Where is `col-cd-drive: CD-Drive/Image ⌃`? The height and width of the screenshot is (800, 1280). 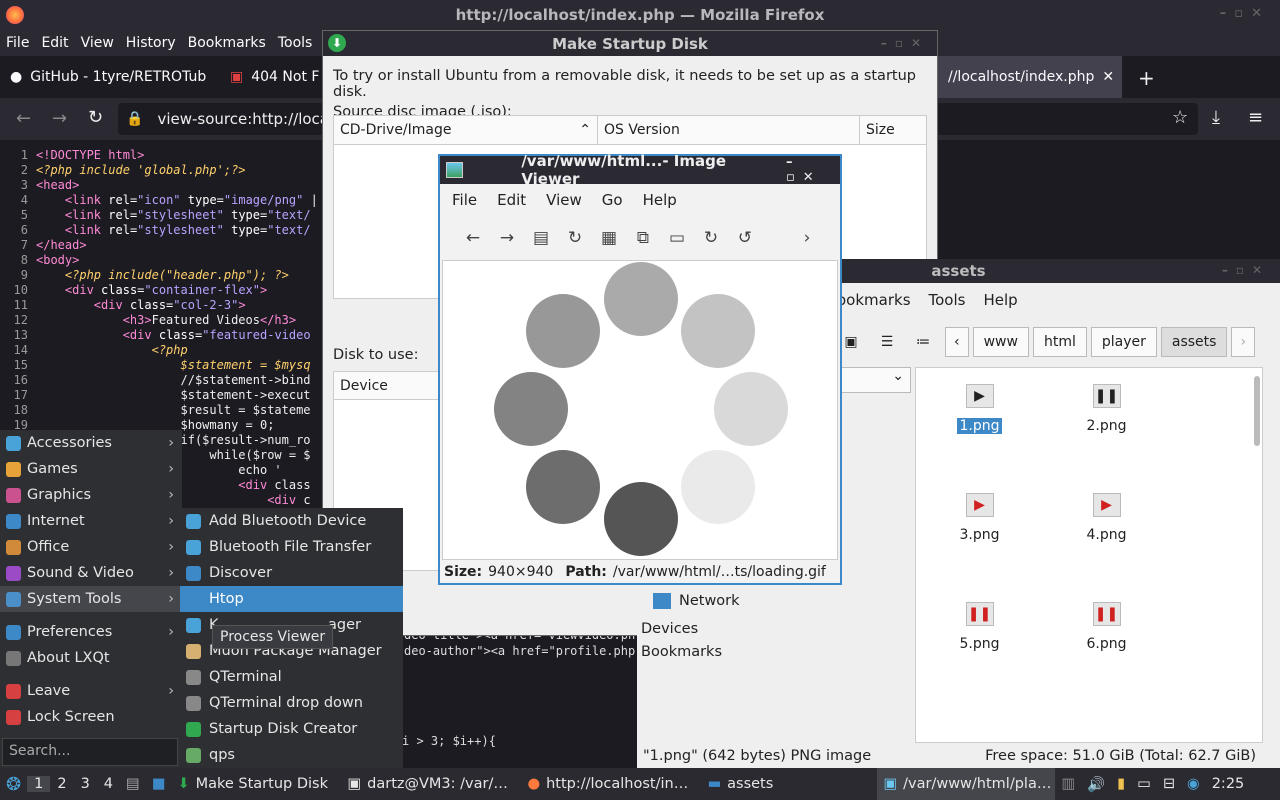
col-cd-drive: CD-Drive/Image ⌃ is located at coordinates (466, 130).